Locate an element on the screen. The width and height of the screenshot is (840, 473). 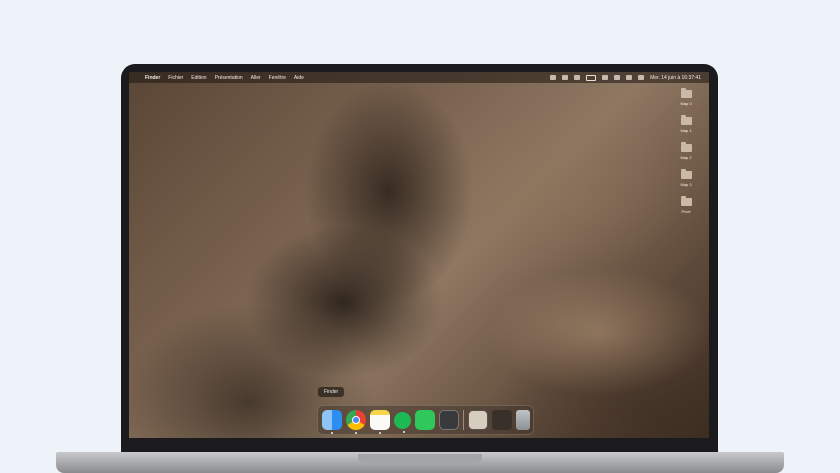
desktop-folder: Map 2 is located at coordinates (686, 155).